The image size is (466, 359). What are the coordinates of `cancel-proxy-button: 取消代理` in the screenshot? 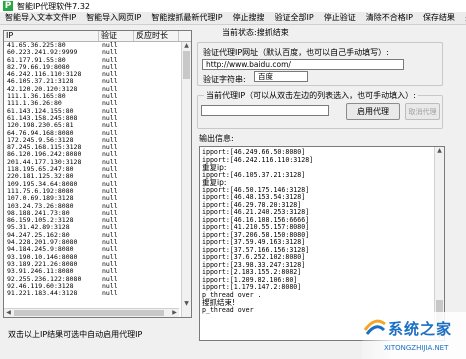 It's located at (422, 111).